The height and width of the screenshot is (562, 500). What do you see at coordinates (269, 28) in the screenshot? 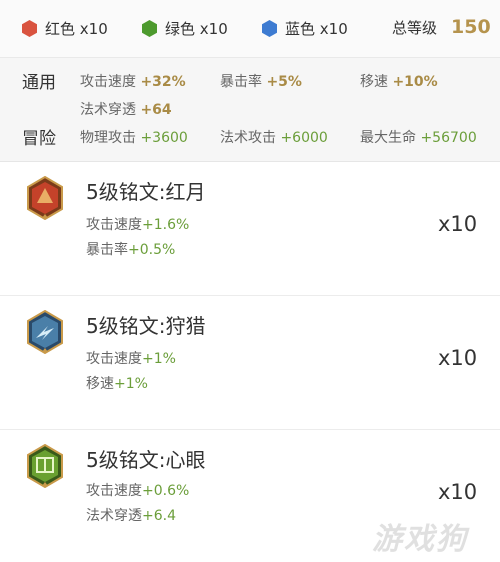
I see `blue-hex-icon` at bounding box center [269, 28].